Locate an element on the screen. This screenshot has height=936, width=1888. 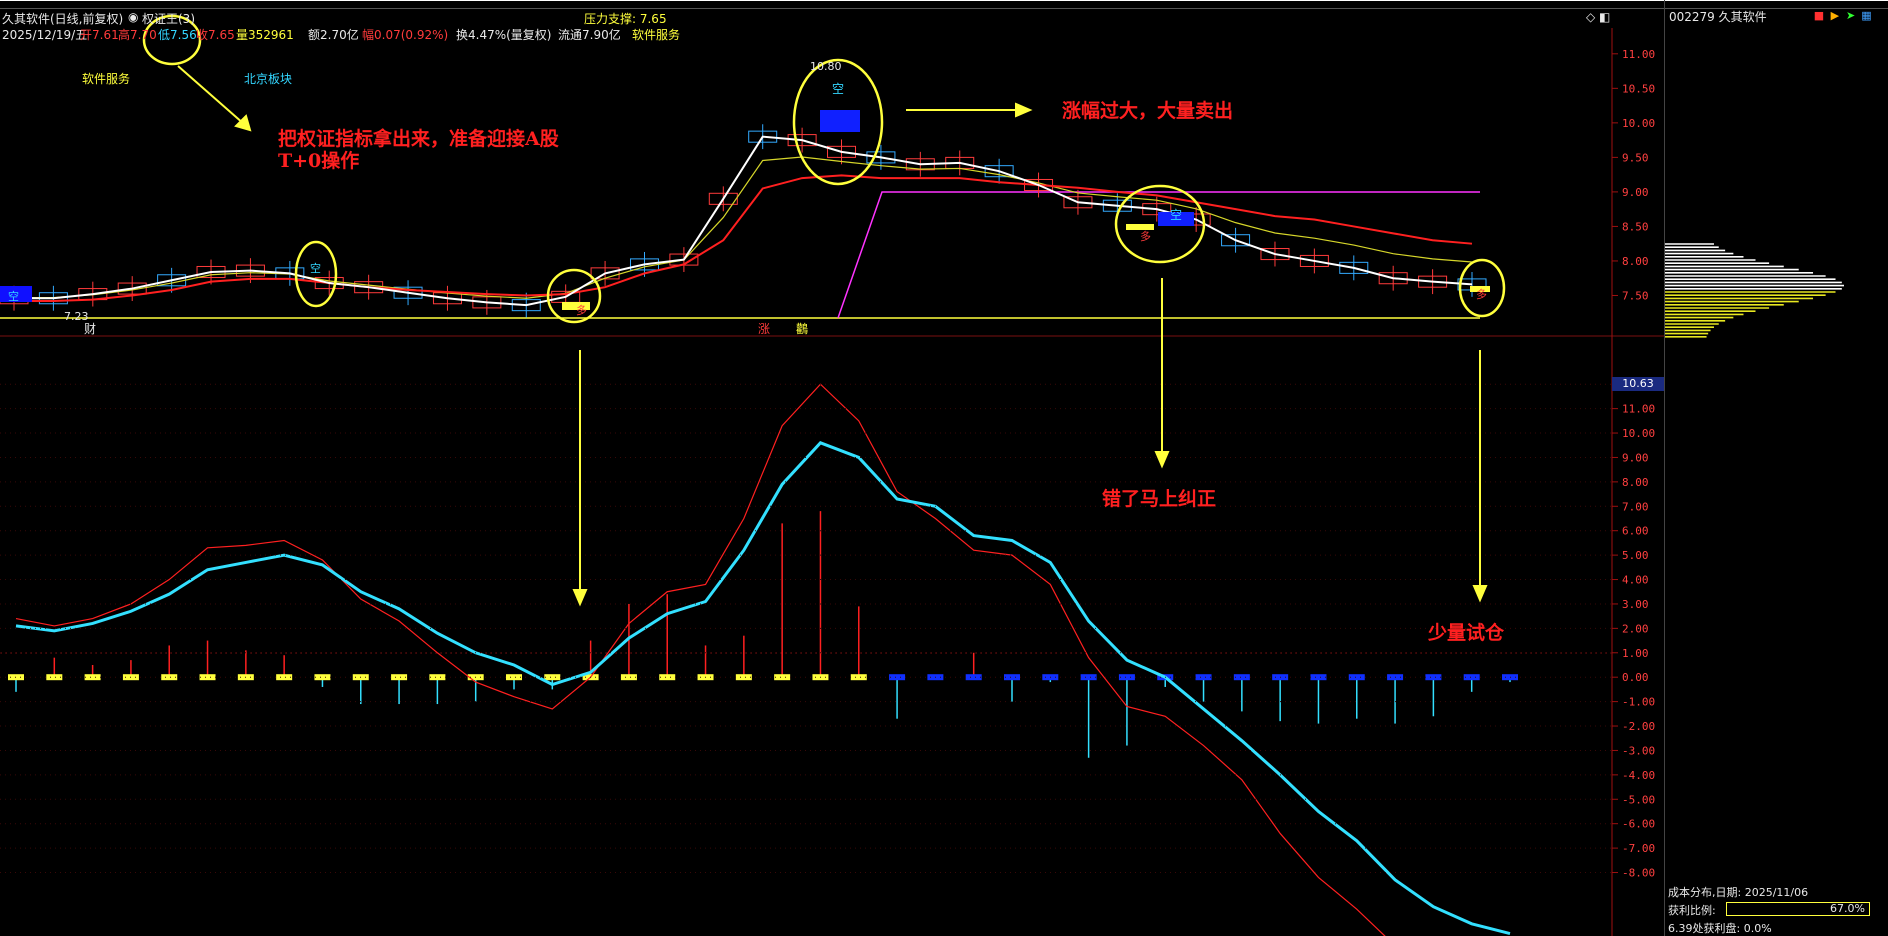
arrow-right-head is located at coordinates (1024, 110).